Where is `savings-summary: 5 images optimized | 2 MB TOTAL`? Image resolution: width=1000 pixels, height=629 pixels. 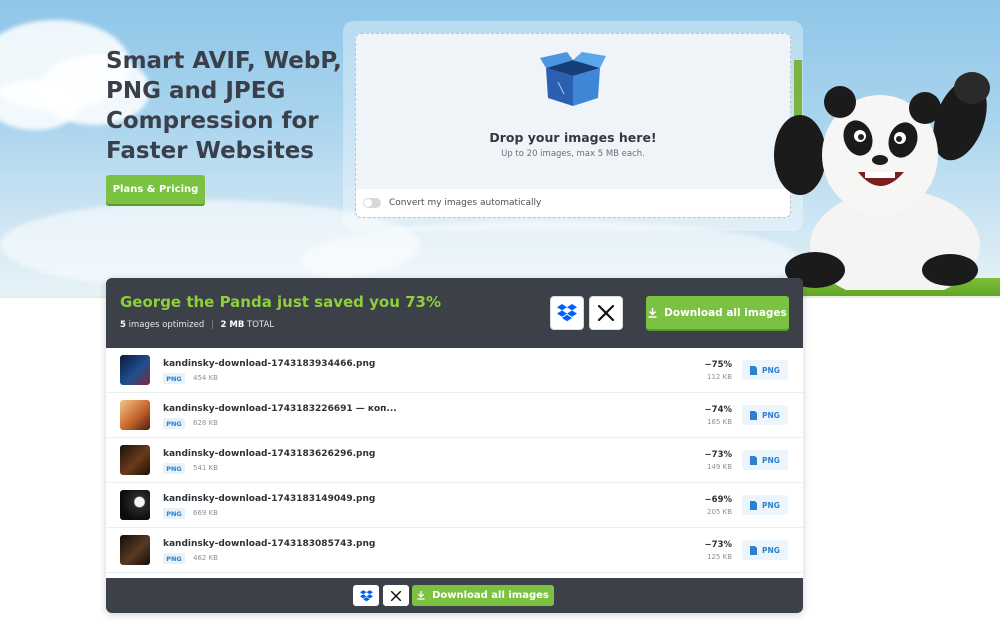 savings-summary: 5 images optimized | 2 MB TOTAL is located at coordinates (197, 325).